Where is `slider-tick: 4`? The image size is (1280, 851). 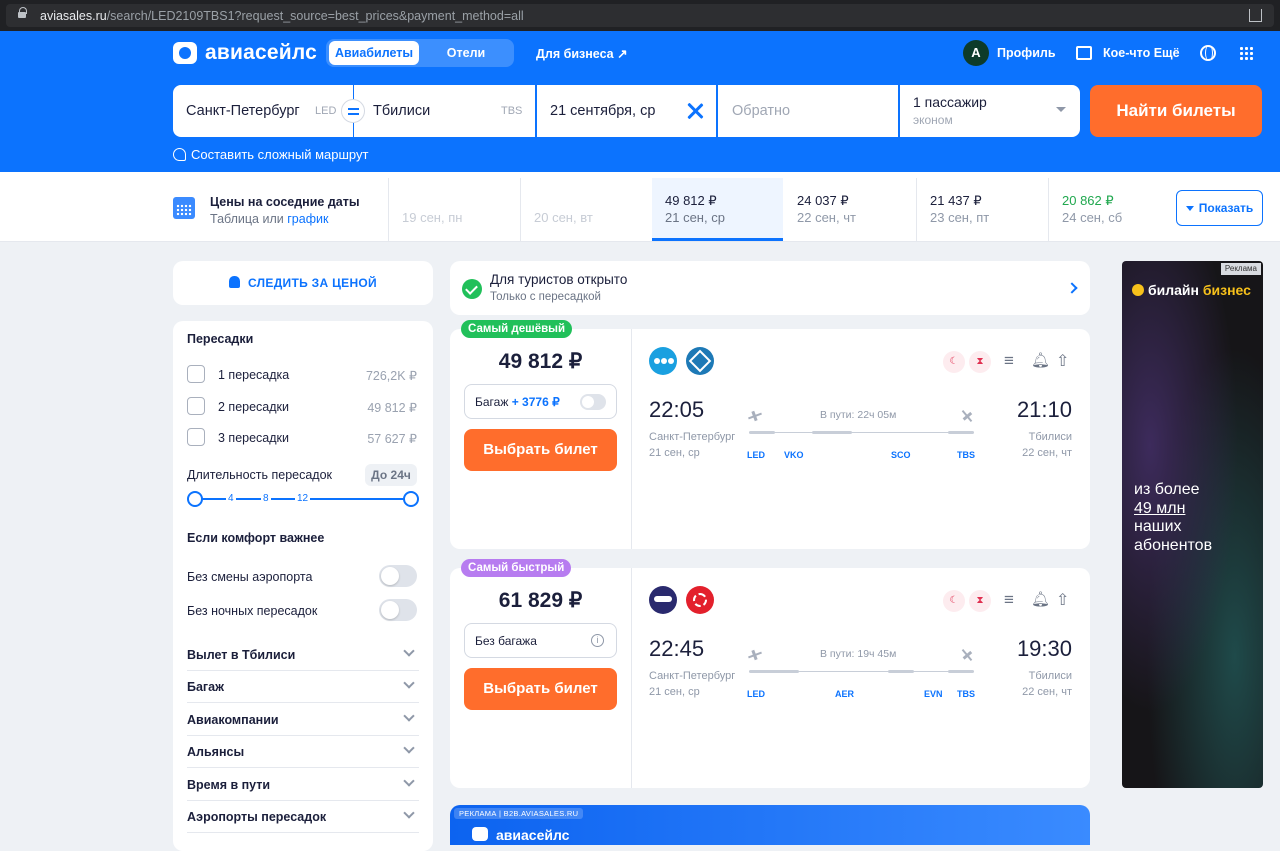 slider-tick: 4 is located at coordinates (231, 498).